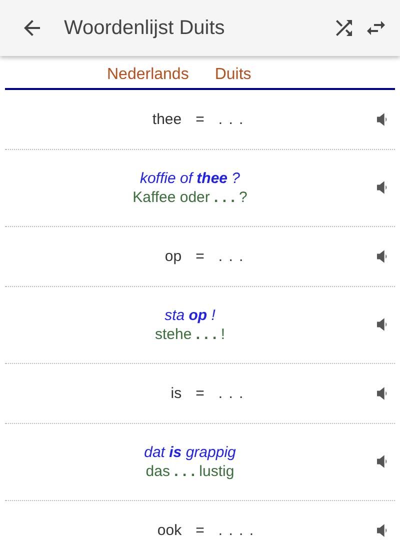  What do you see at coordinates (190, 452) in the screenshot?
I see `example-sentence: dat is grappig` at bounding box center [190, 452].